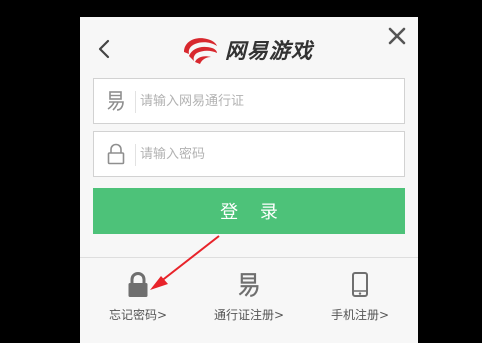 Image resolution: width=482 pixels, height=343 pixels. Describe the element at coordinates (269, 51) in the screenshot. I see `logo-text: 网易游戏` at that location.